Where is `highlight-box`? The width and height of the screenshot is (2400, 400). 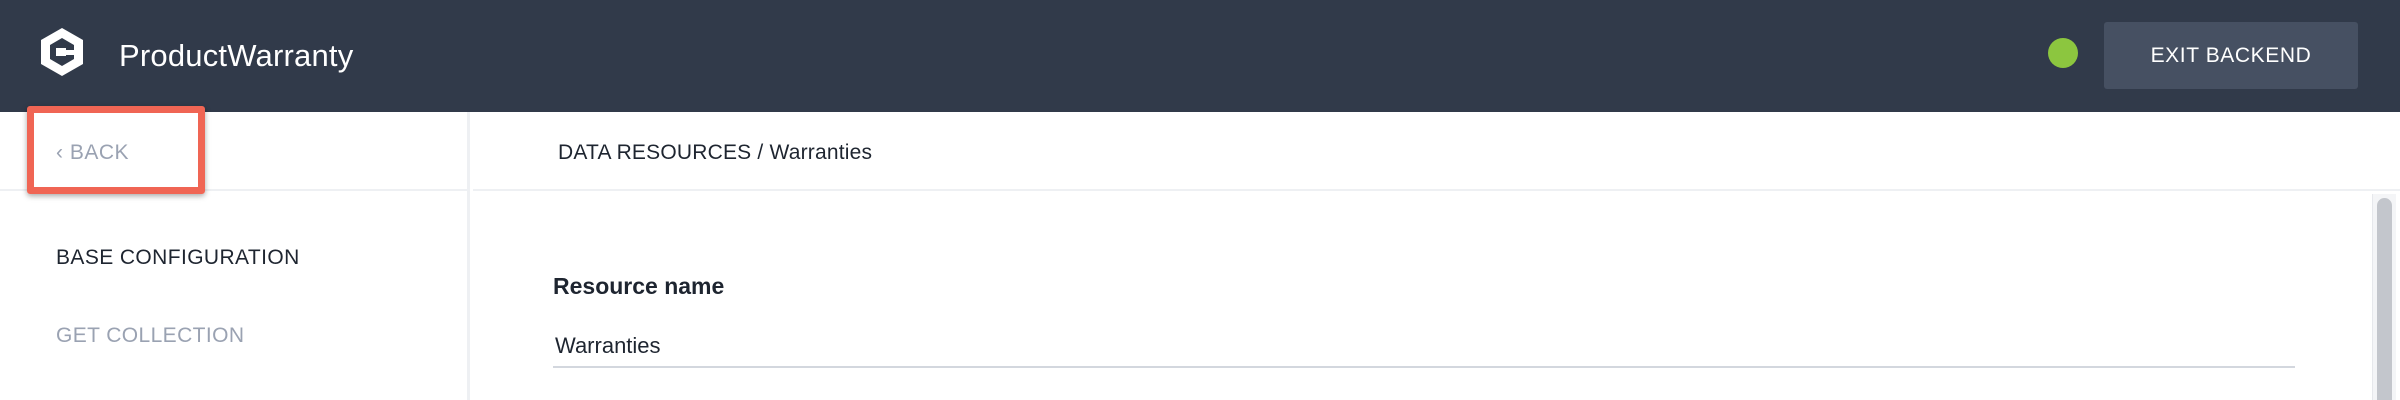
highlight-box is located at coordinates (116, 150).